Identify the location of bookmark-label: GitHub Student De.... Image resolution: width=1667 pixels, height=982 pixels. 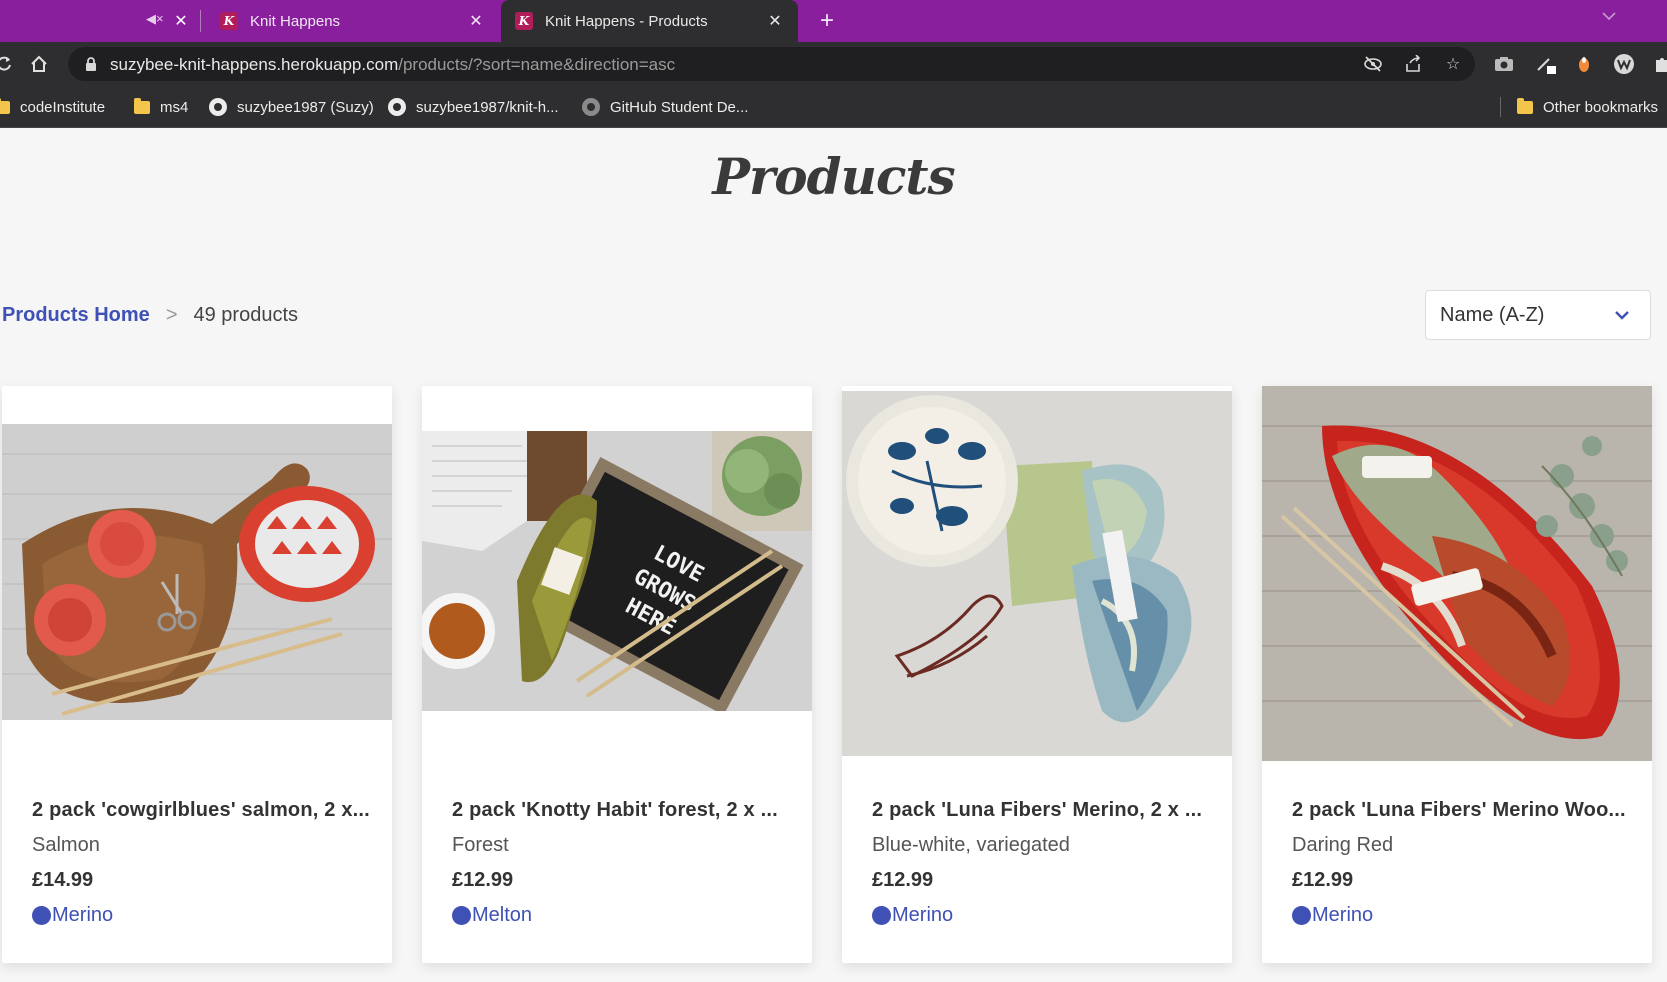
(679, 107).